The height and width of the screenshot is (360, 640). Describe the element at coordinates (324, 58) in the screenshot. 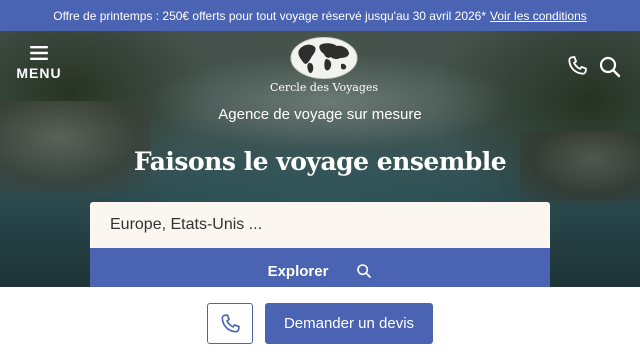

I see `world-map-icon` at that location.